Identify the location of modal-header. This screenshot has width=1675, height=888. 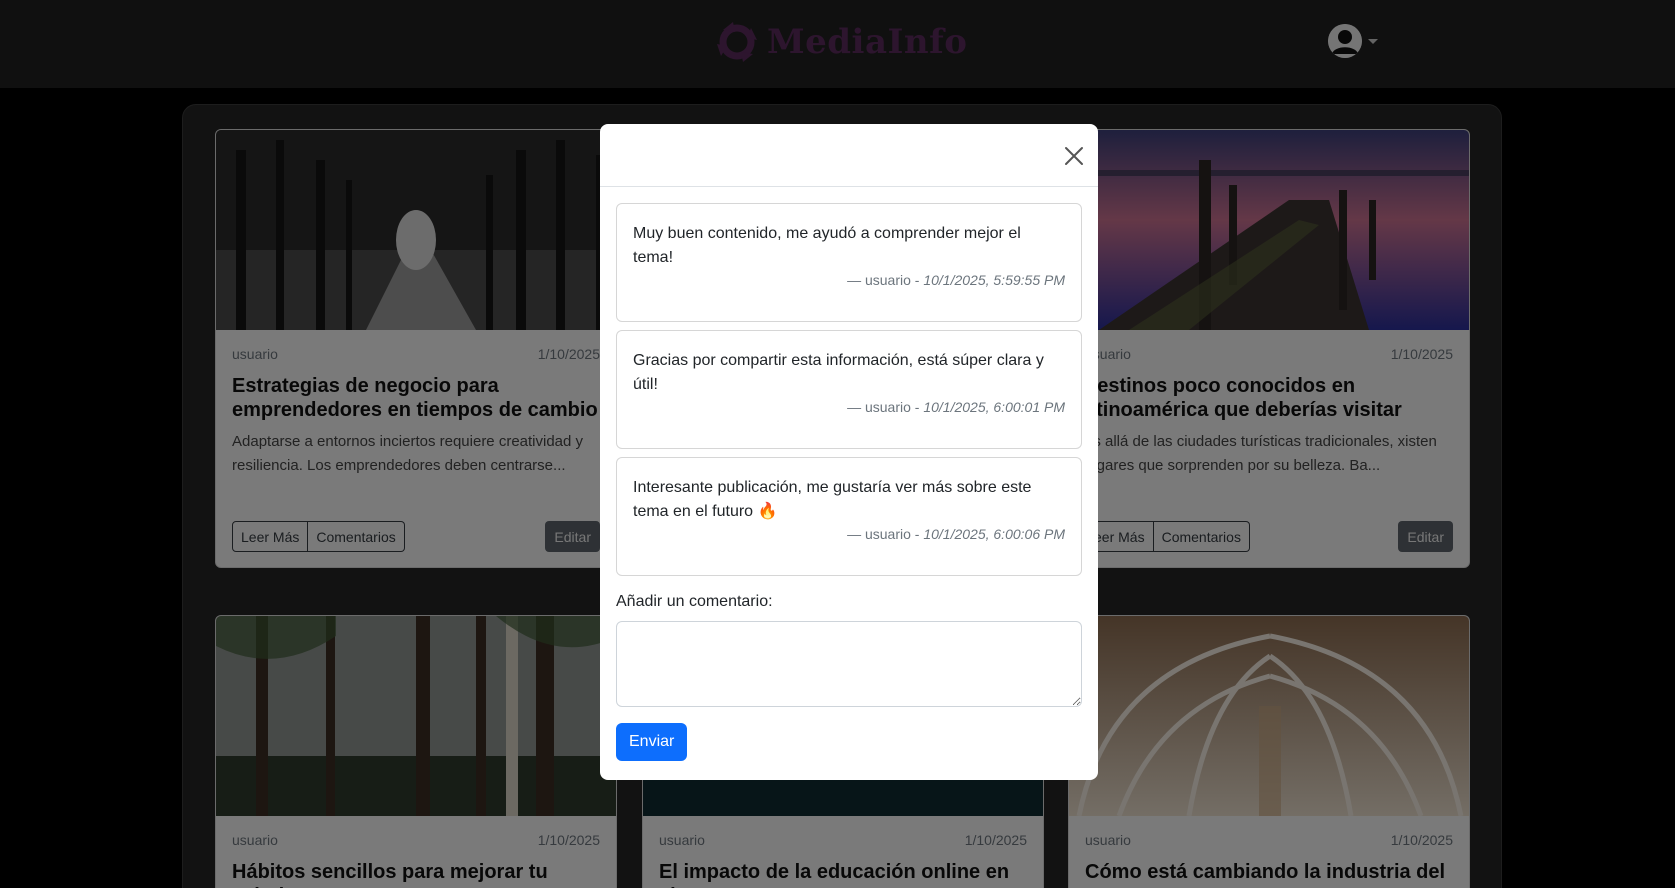
(849, 155).